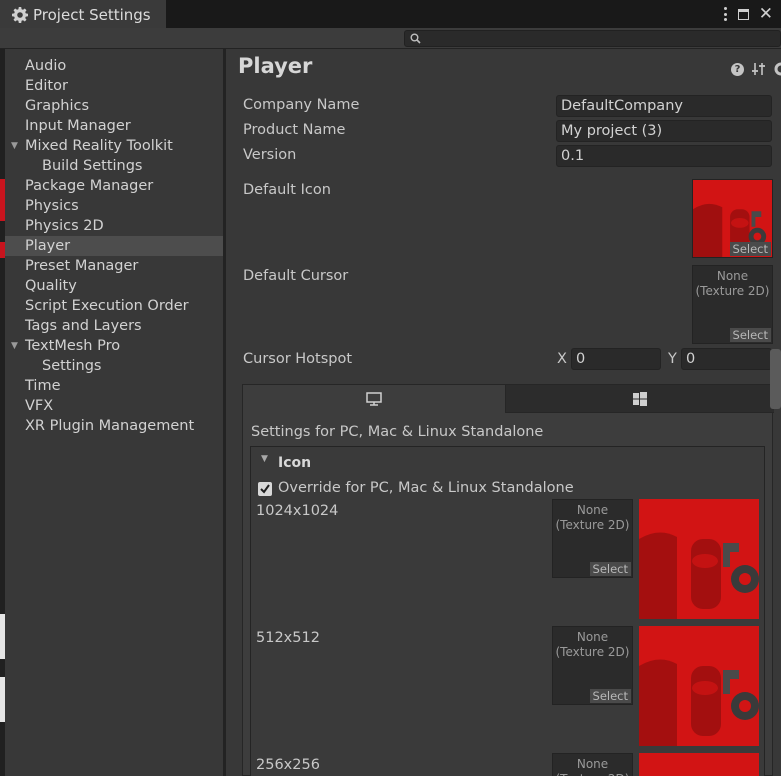 This screenshot has width=781, height=776. Describe the element at coordinates (99, 146) in the screenshot. I see `sidebar-item-label: Mixed Reality Toolkit` at that location.